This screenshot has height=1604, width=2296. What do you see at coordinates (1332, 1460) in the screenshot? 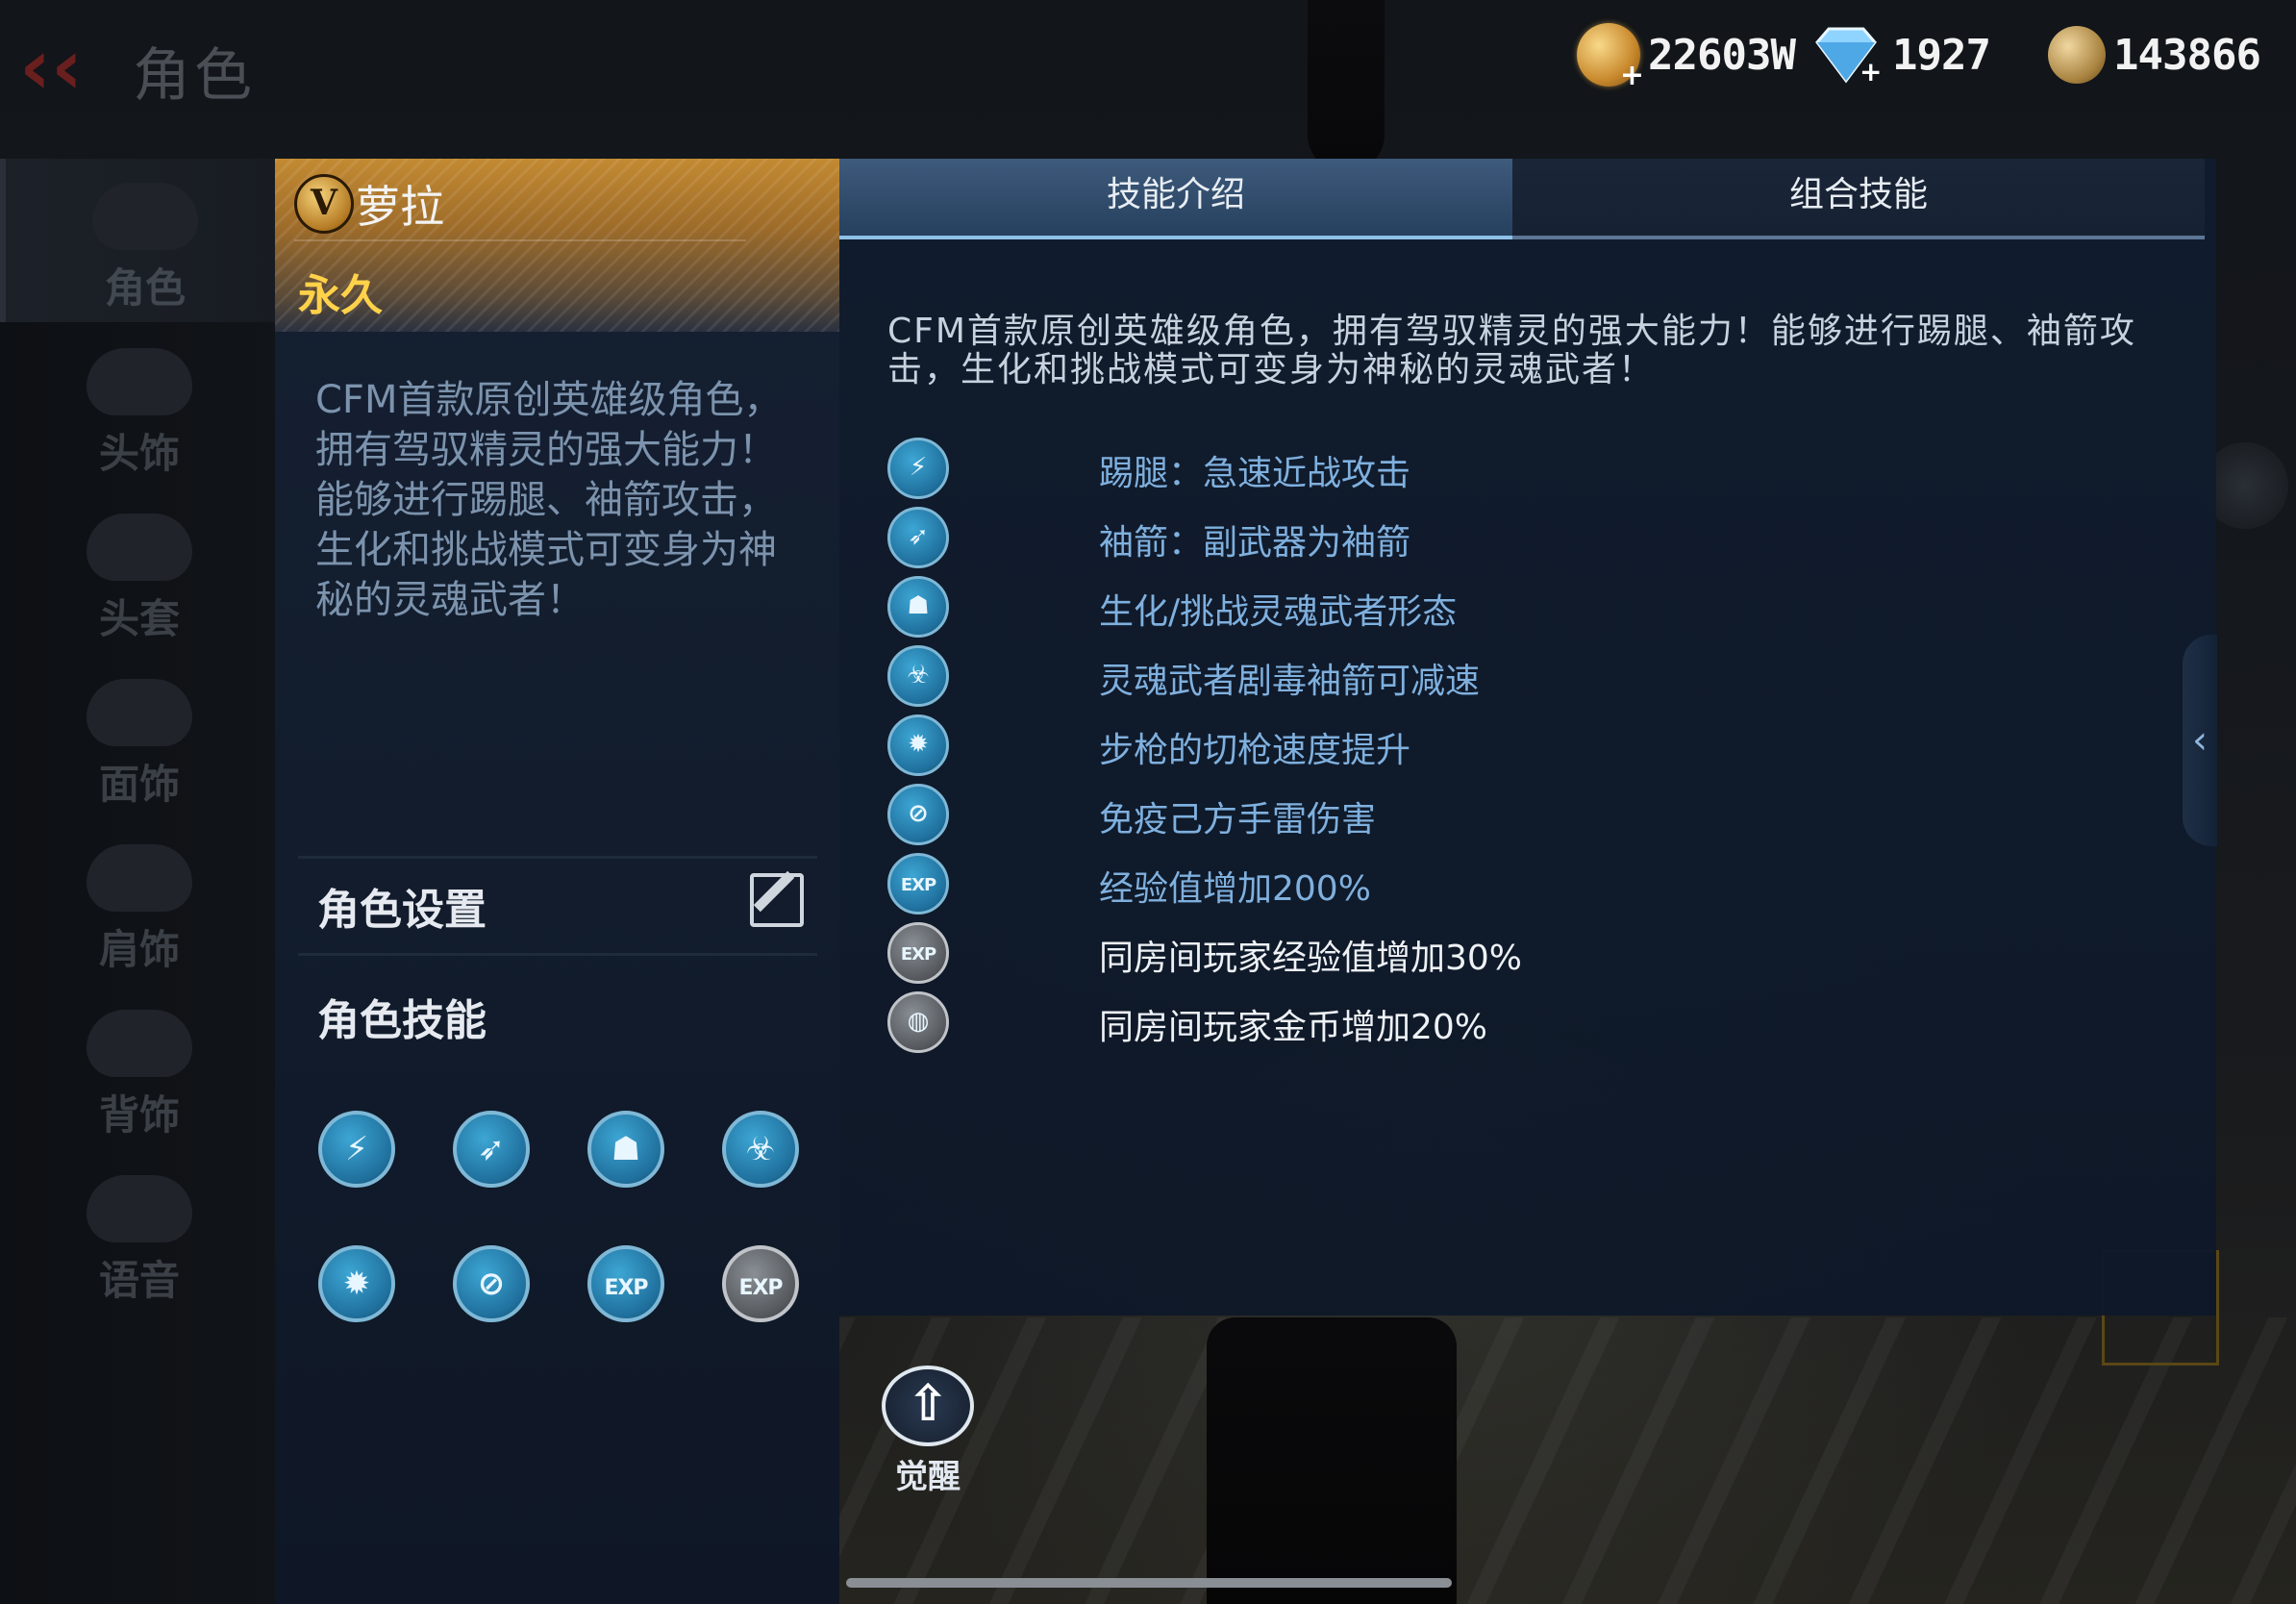
I see `character-model-legs` at bounding box center [1332, 1460].